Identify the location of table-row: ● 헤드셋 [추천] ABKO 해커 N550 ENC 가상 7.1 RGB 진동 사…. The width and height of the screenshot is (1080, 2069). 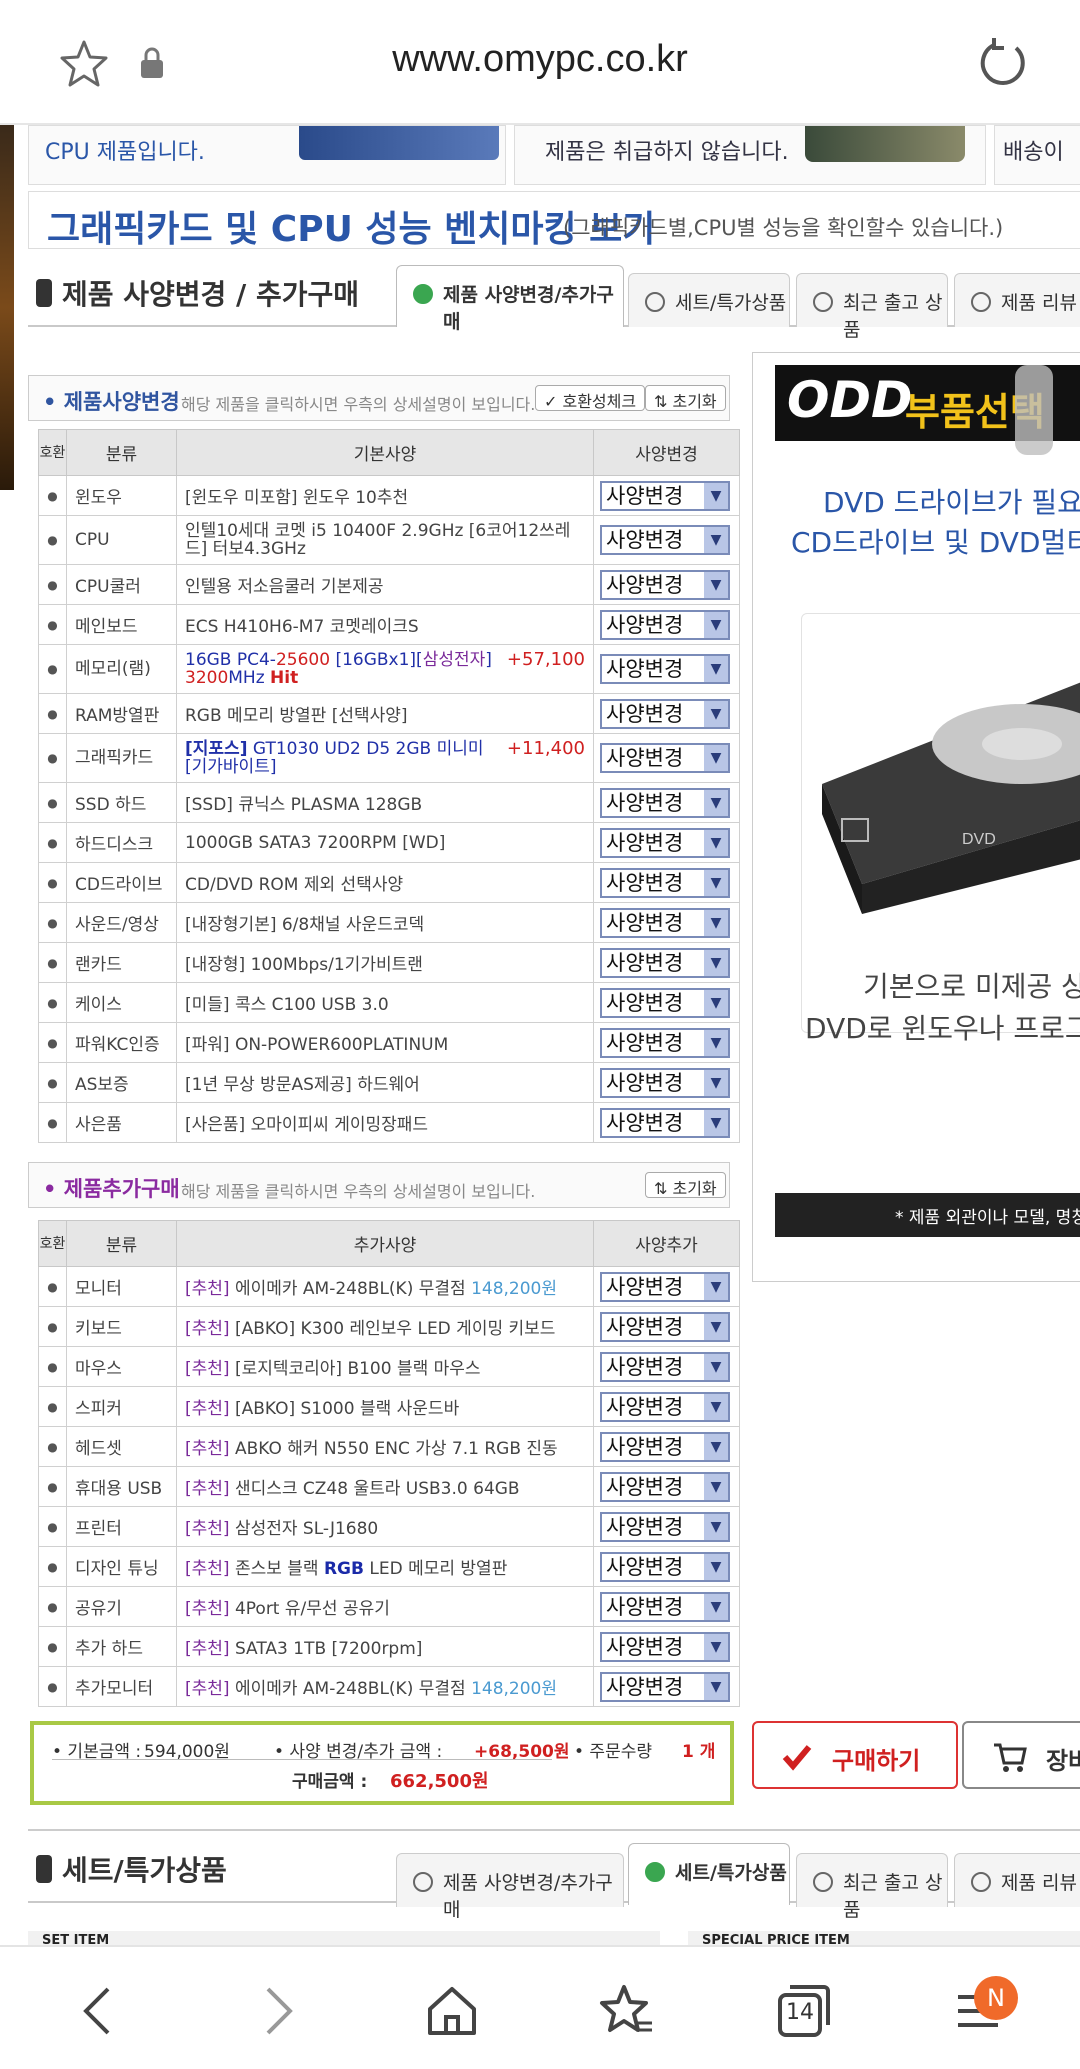
(389, 1446).